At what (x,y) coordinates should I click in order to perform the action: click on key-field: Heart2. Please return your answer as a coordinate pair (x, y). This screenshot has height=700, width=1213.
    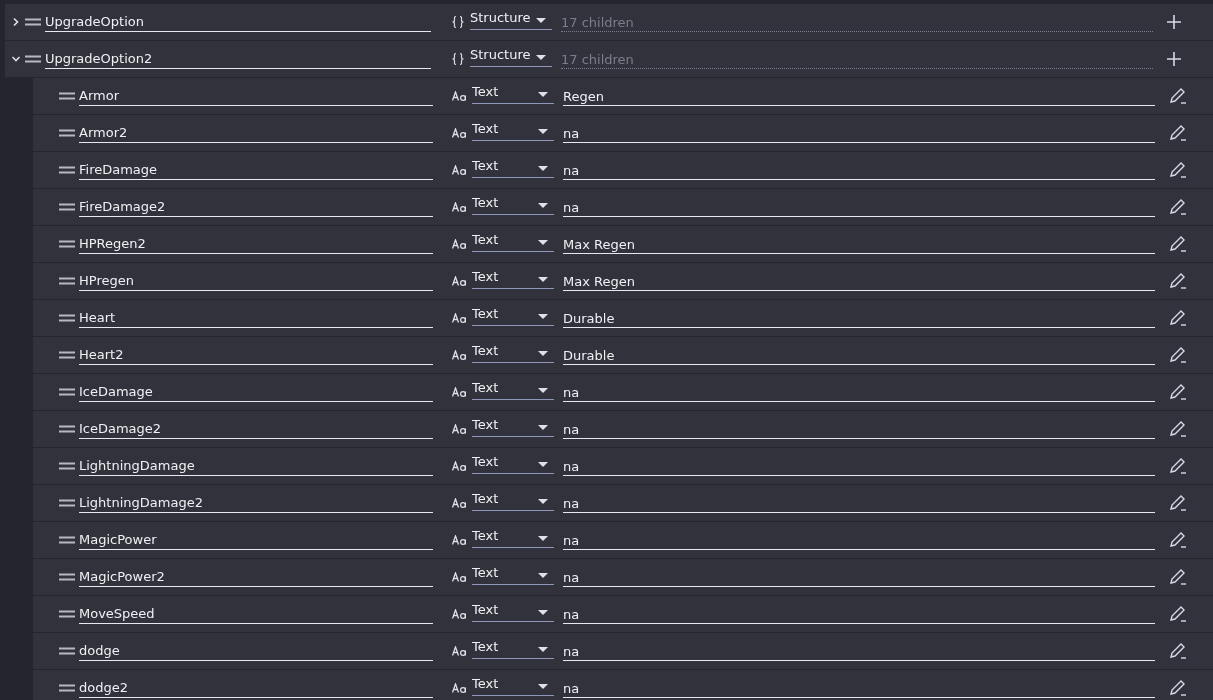
    Looking at the image, I should click on (256, 355).